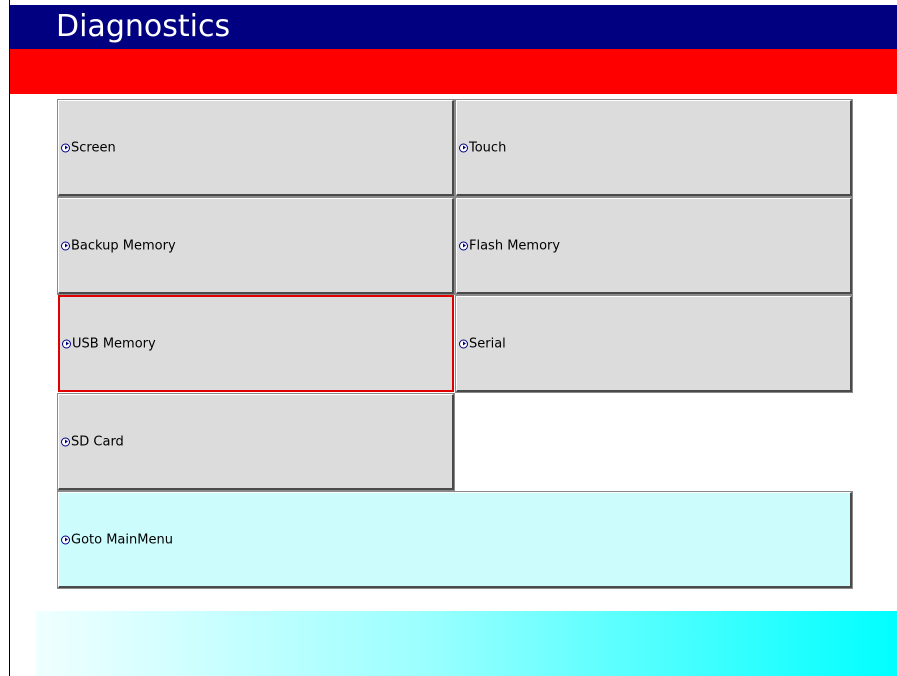 The image size is (897, 676). What do you see at coordinates (487, 343) in the screenshot?
I see `button-label: Serial` at bounding box center [487, 343].